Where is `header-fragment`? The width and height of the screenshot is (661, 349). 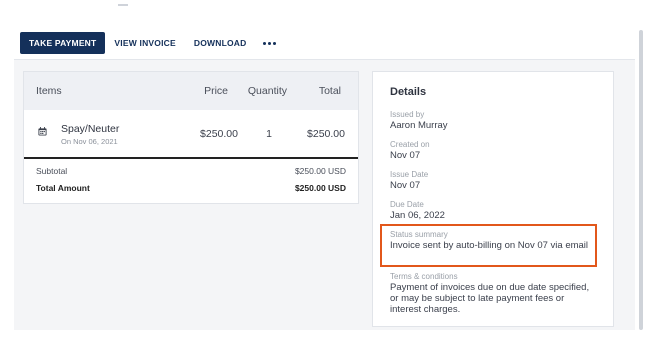 header-fragment is located at coordinates (123, 3).